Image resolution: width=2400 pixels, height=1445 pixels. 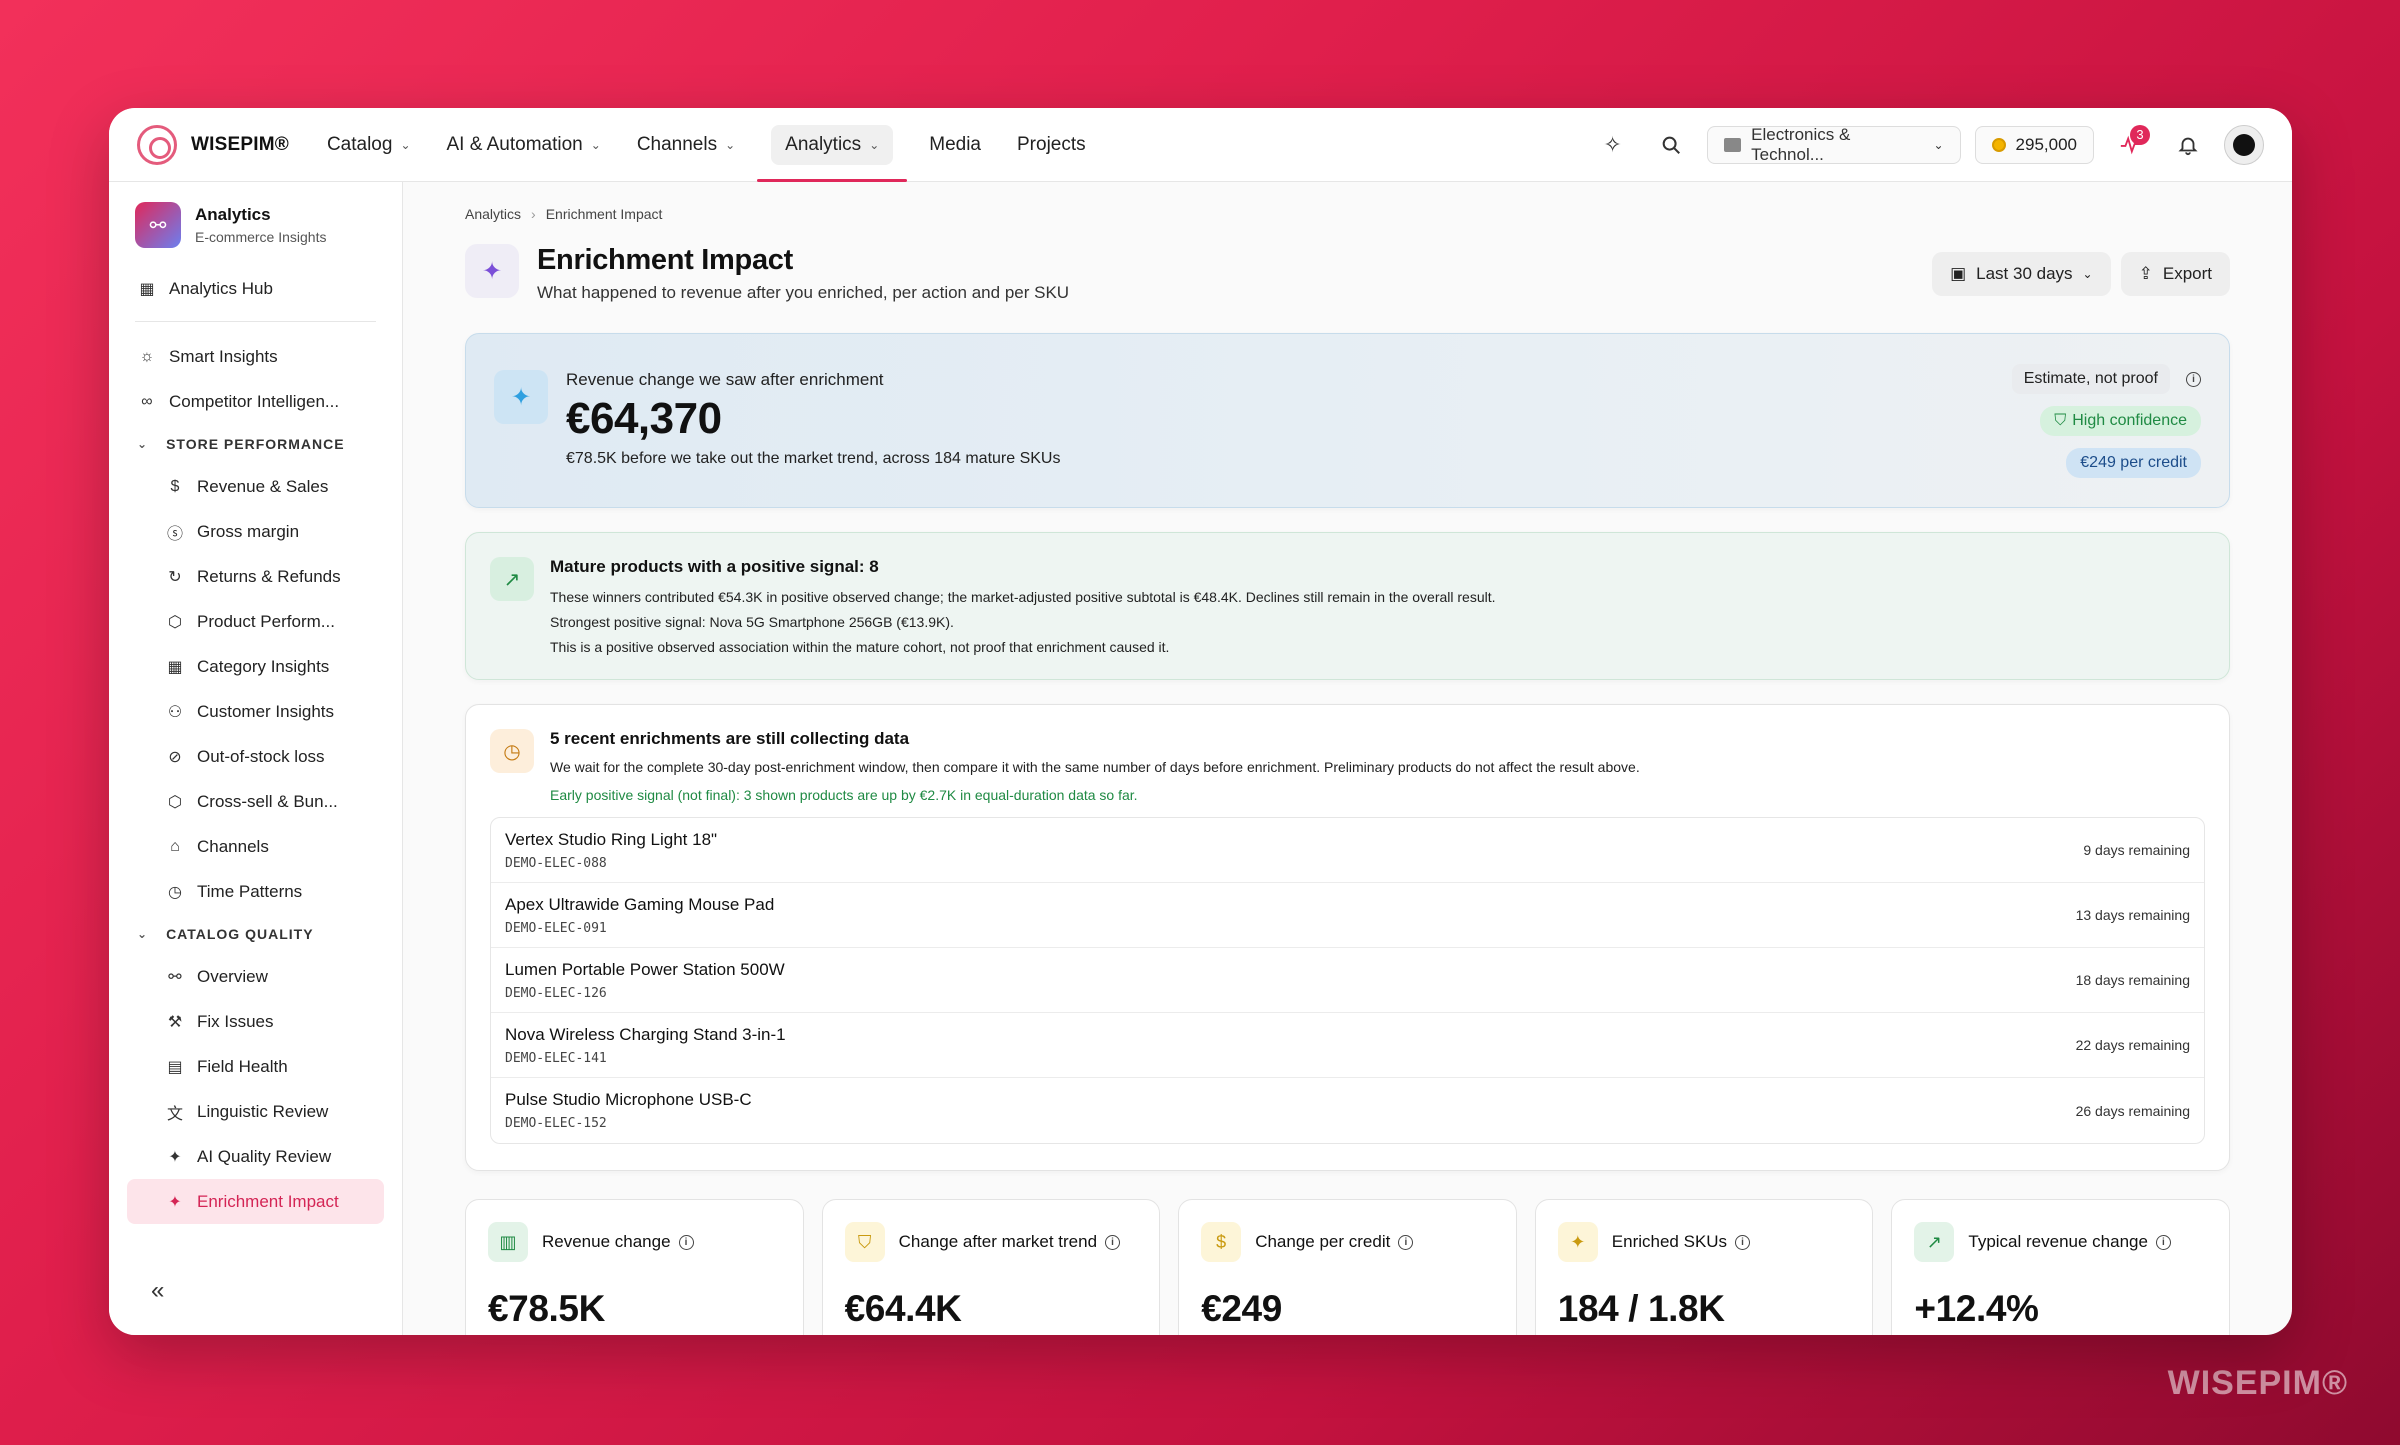 I want to click on sidebar-item-customer-insights: ⚇ Customer Insights, so click(x=255, y=711).